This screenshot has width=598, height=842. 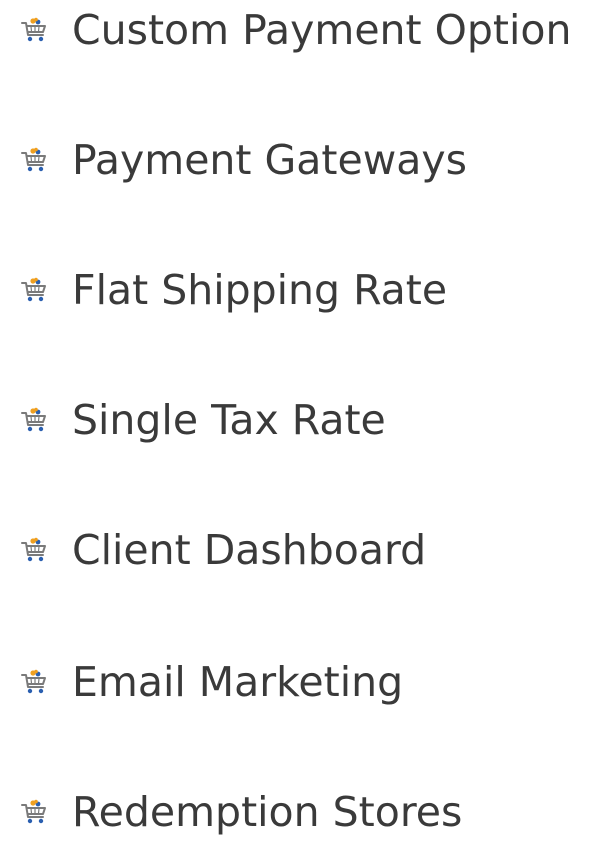 What do you see at coordinates (322, 30) in the screenshot?
I see `feature-label: Custom Payment Option` at bounding box center [322, 30].